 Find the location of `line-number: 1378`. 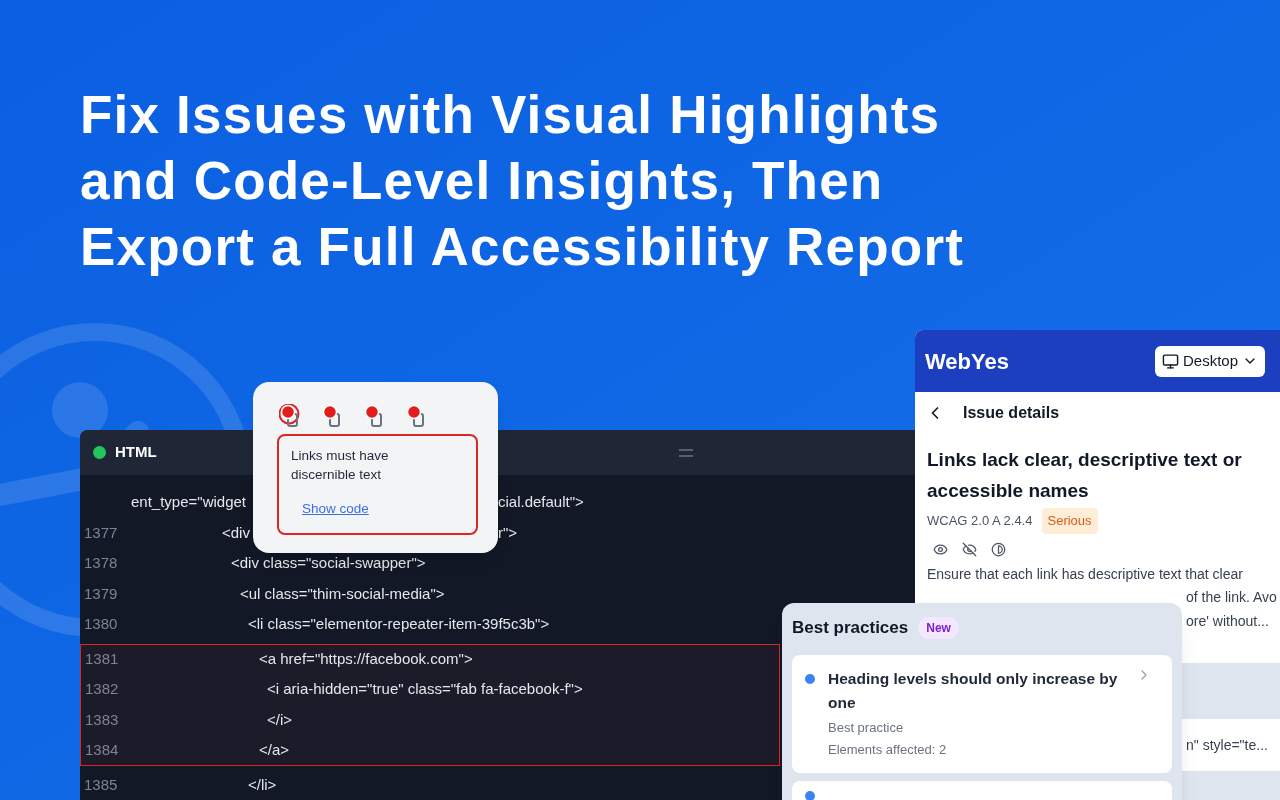

line-number: 1378 is located at coordinates (101, 563).